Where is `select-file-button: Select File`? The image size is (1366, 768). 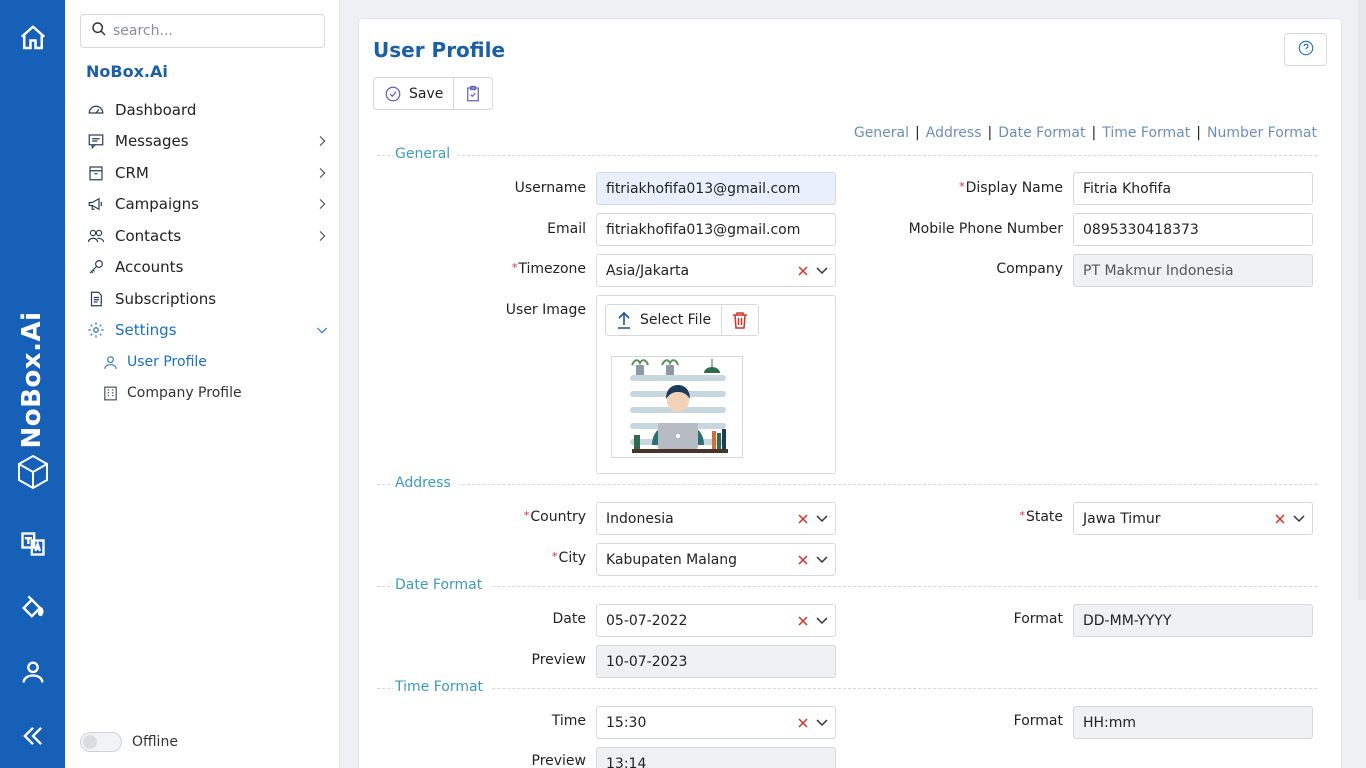 select-file-button: Select File is located at coordinates (663, 320).